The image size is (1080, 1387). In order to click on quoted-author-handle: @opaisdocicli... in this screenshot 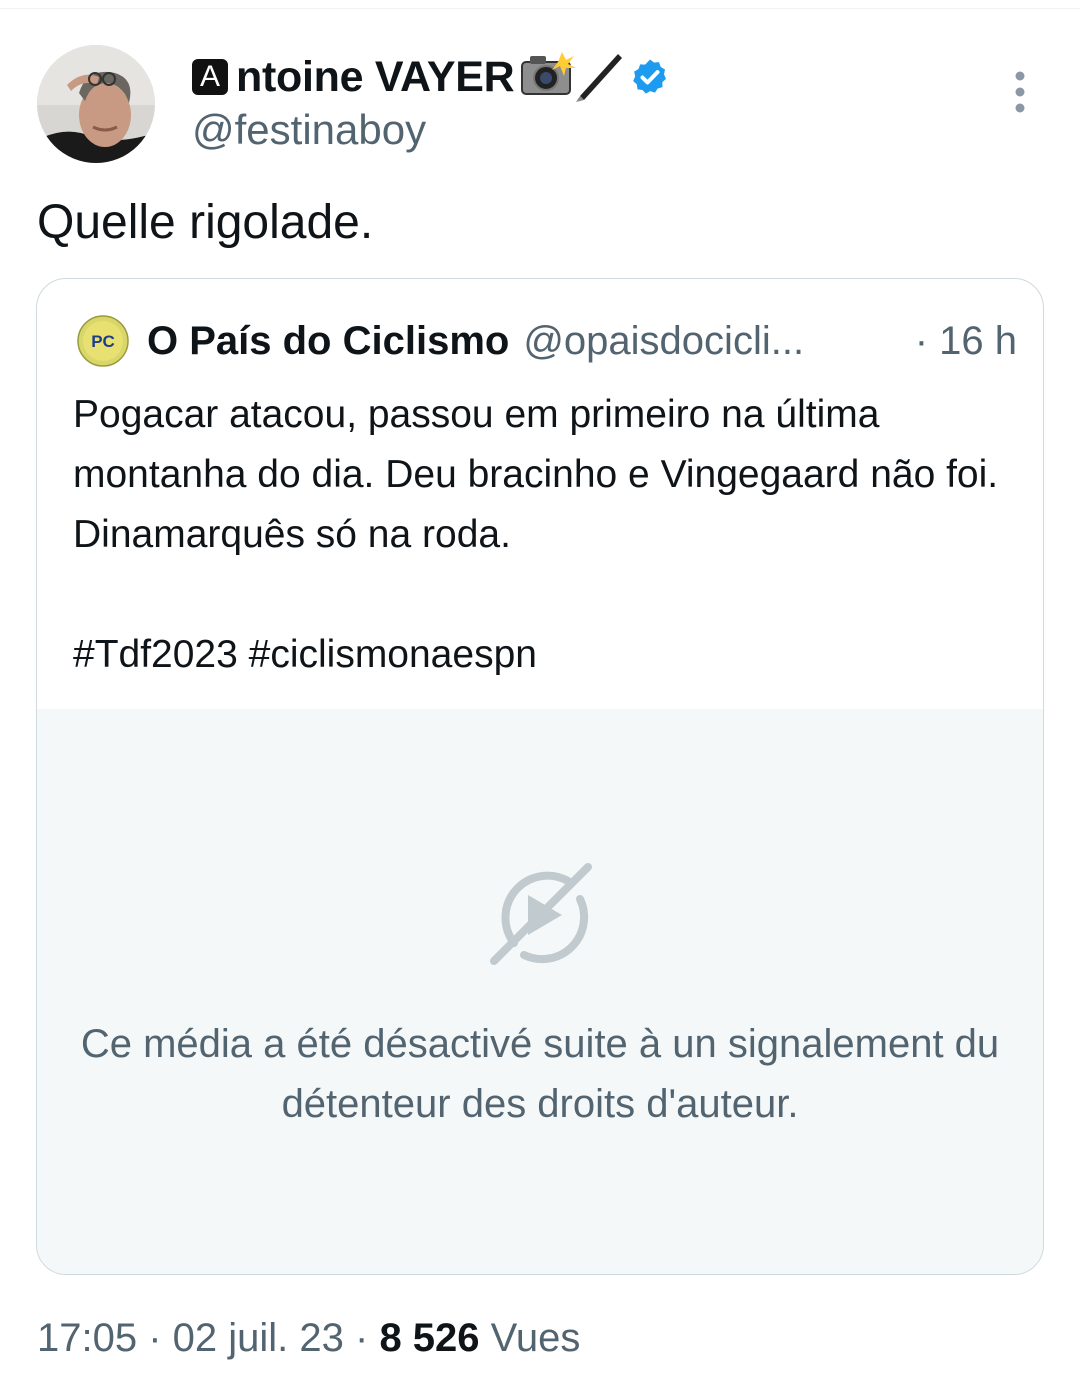, I will do `click(711, 341)`.